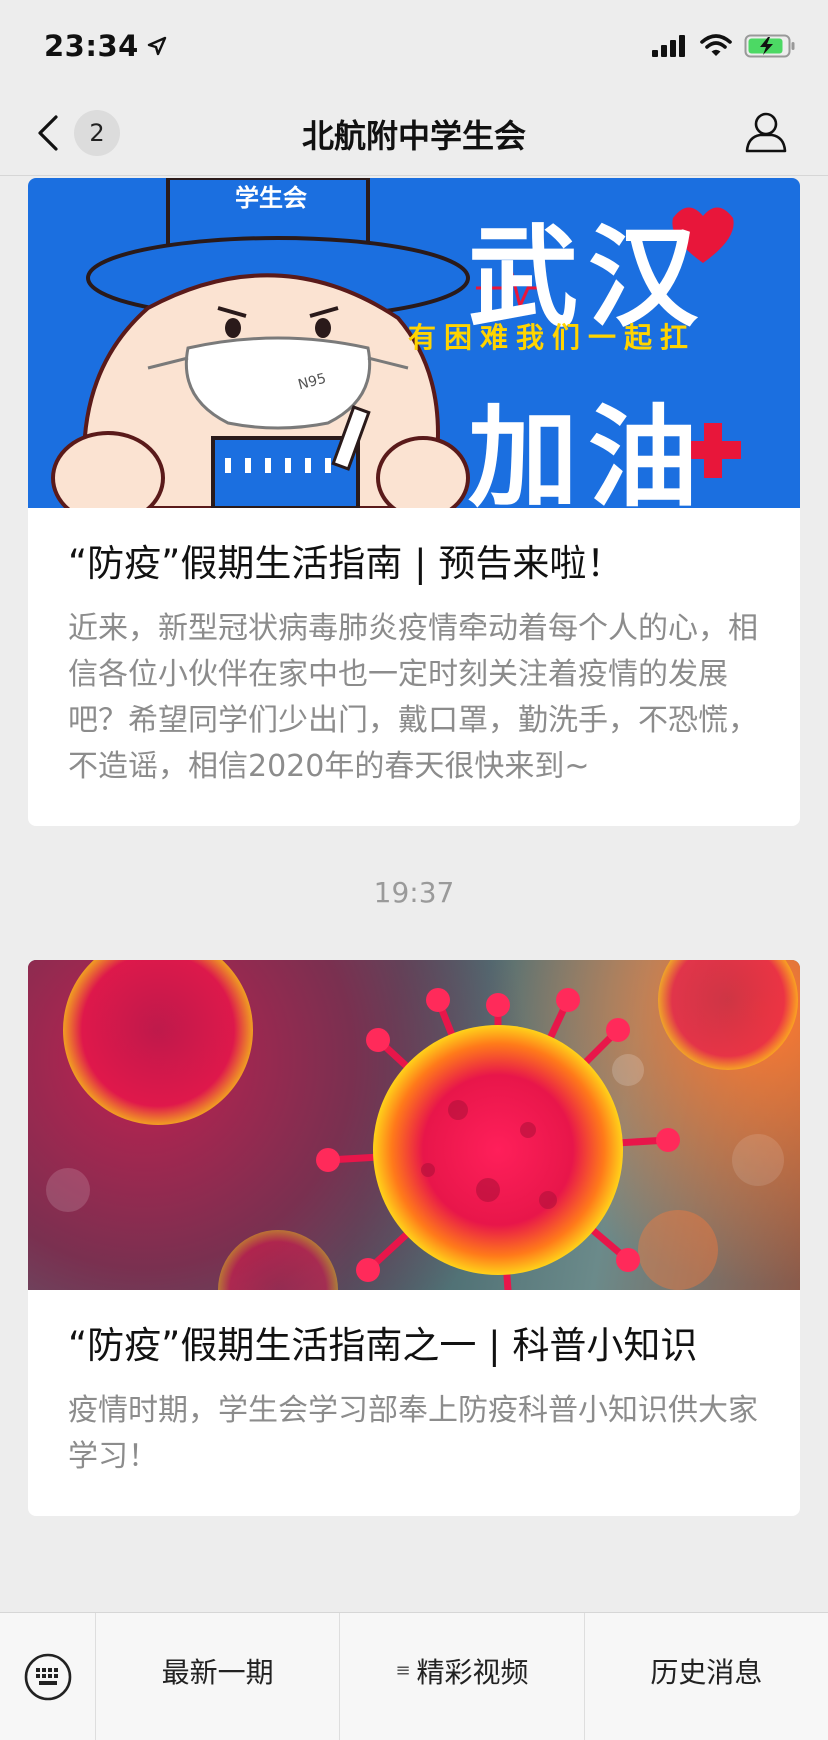 This screenshot has height=1740, width=828. Describe the element at coordinates (472, 1672) in the screenshot. I see `menu-label: 精彩视频` at that location.